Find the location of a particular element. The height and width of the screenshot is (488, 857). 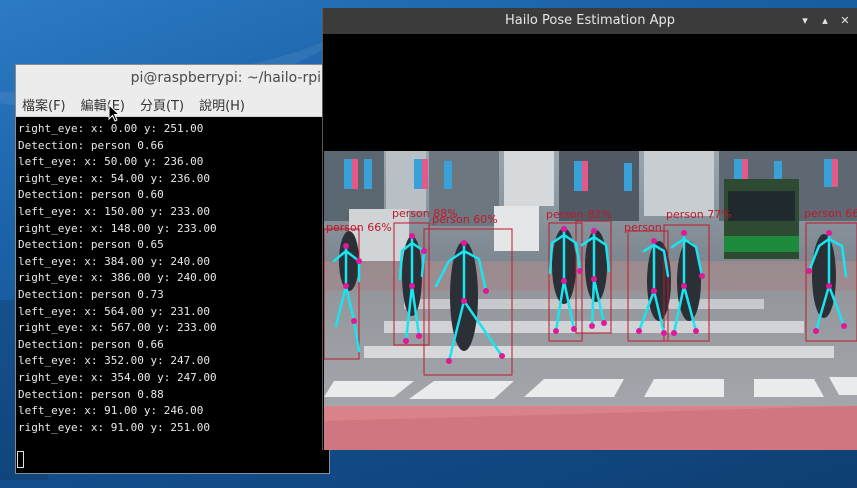

window-controls: ▾ ▴ ✕ is located at coordinates (825, 21).